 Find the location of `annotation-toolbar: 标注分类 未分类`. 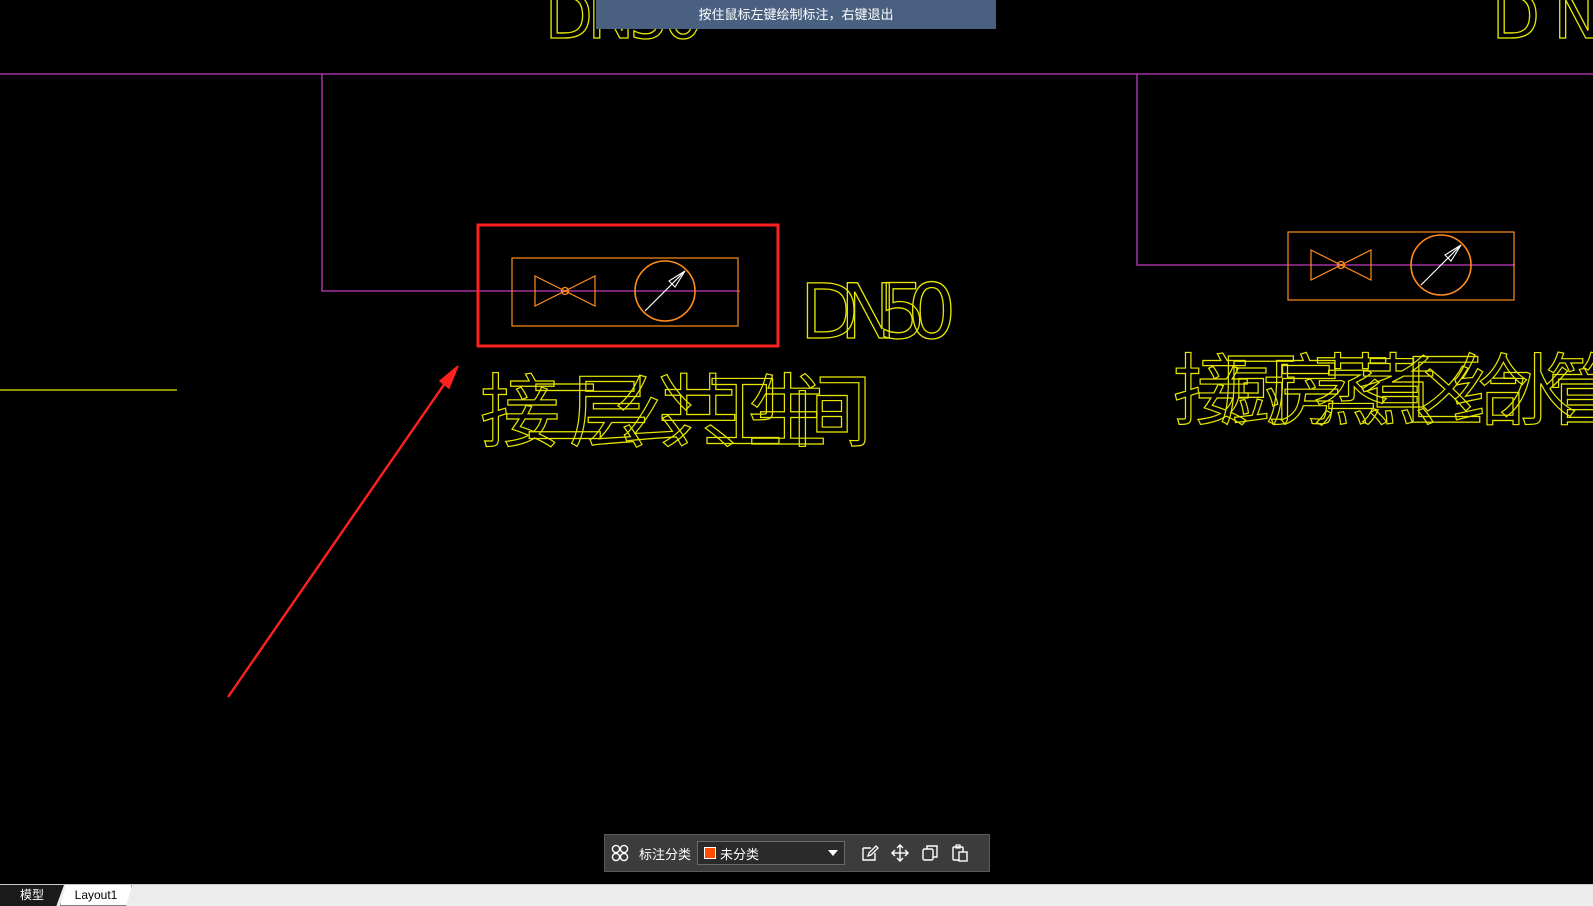

annotation-toolbar: 标注分类 未分类 is located at coordinates (797, 853).